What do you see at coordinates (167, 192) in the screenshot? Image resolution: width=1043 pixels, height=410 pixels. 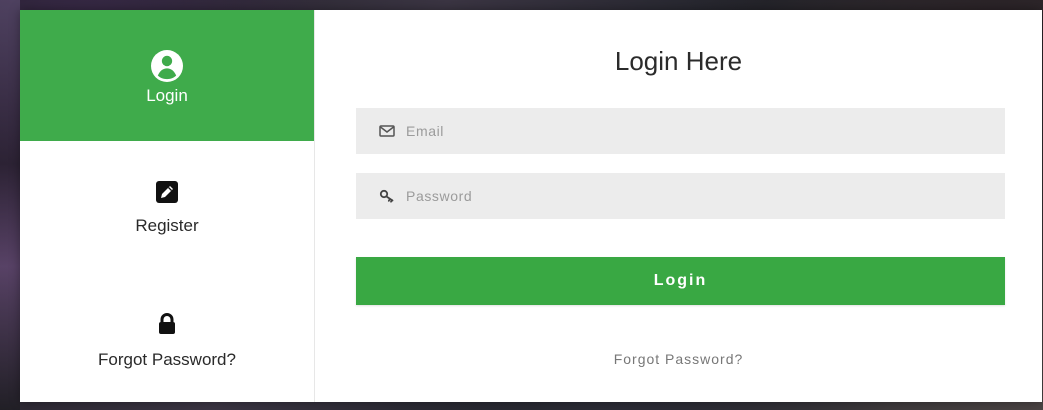 I see `edit-icon` at bounding box center [167, 192].